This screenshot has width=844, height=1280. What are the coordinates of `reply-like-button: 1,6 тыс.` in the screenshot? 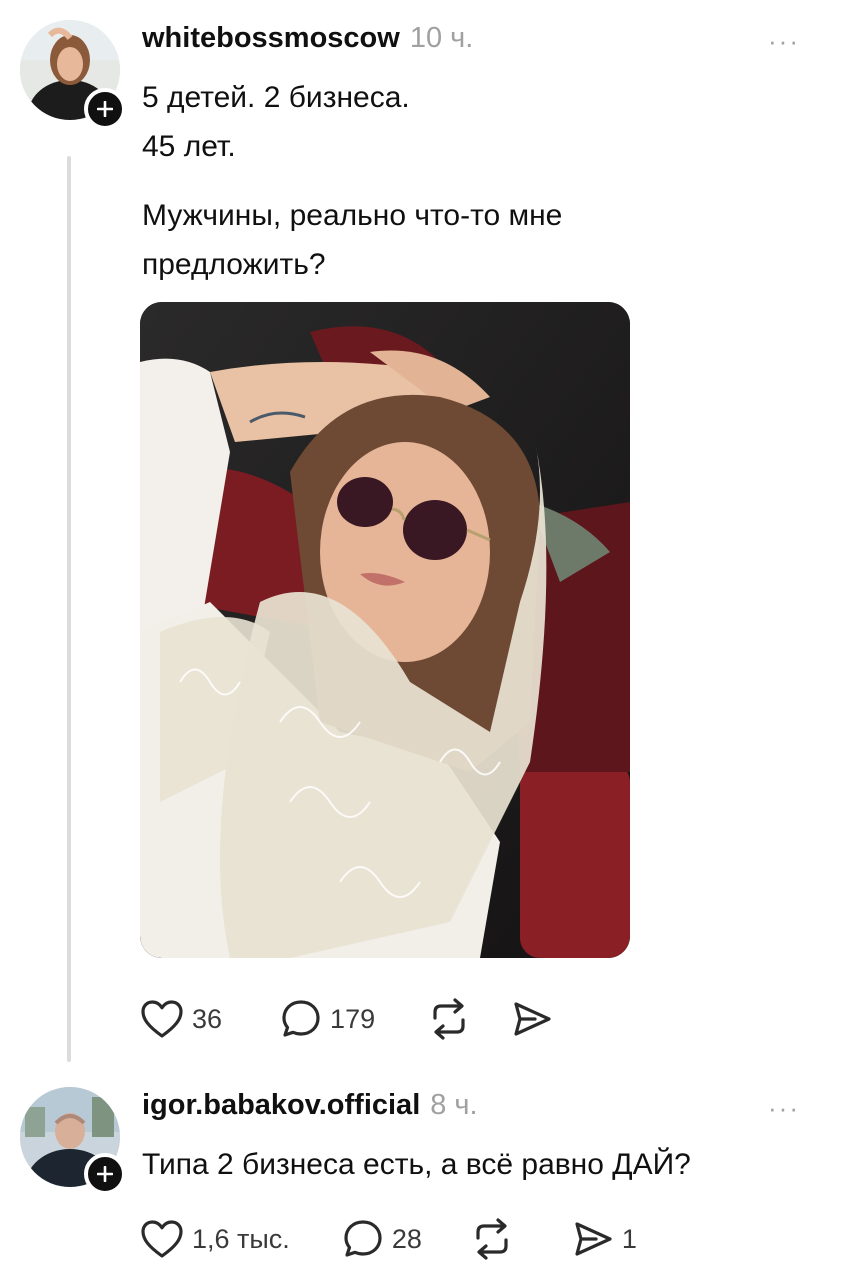 It's located at (215, 1239).